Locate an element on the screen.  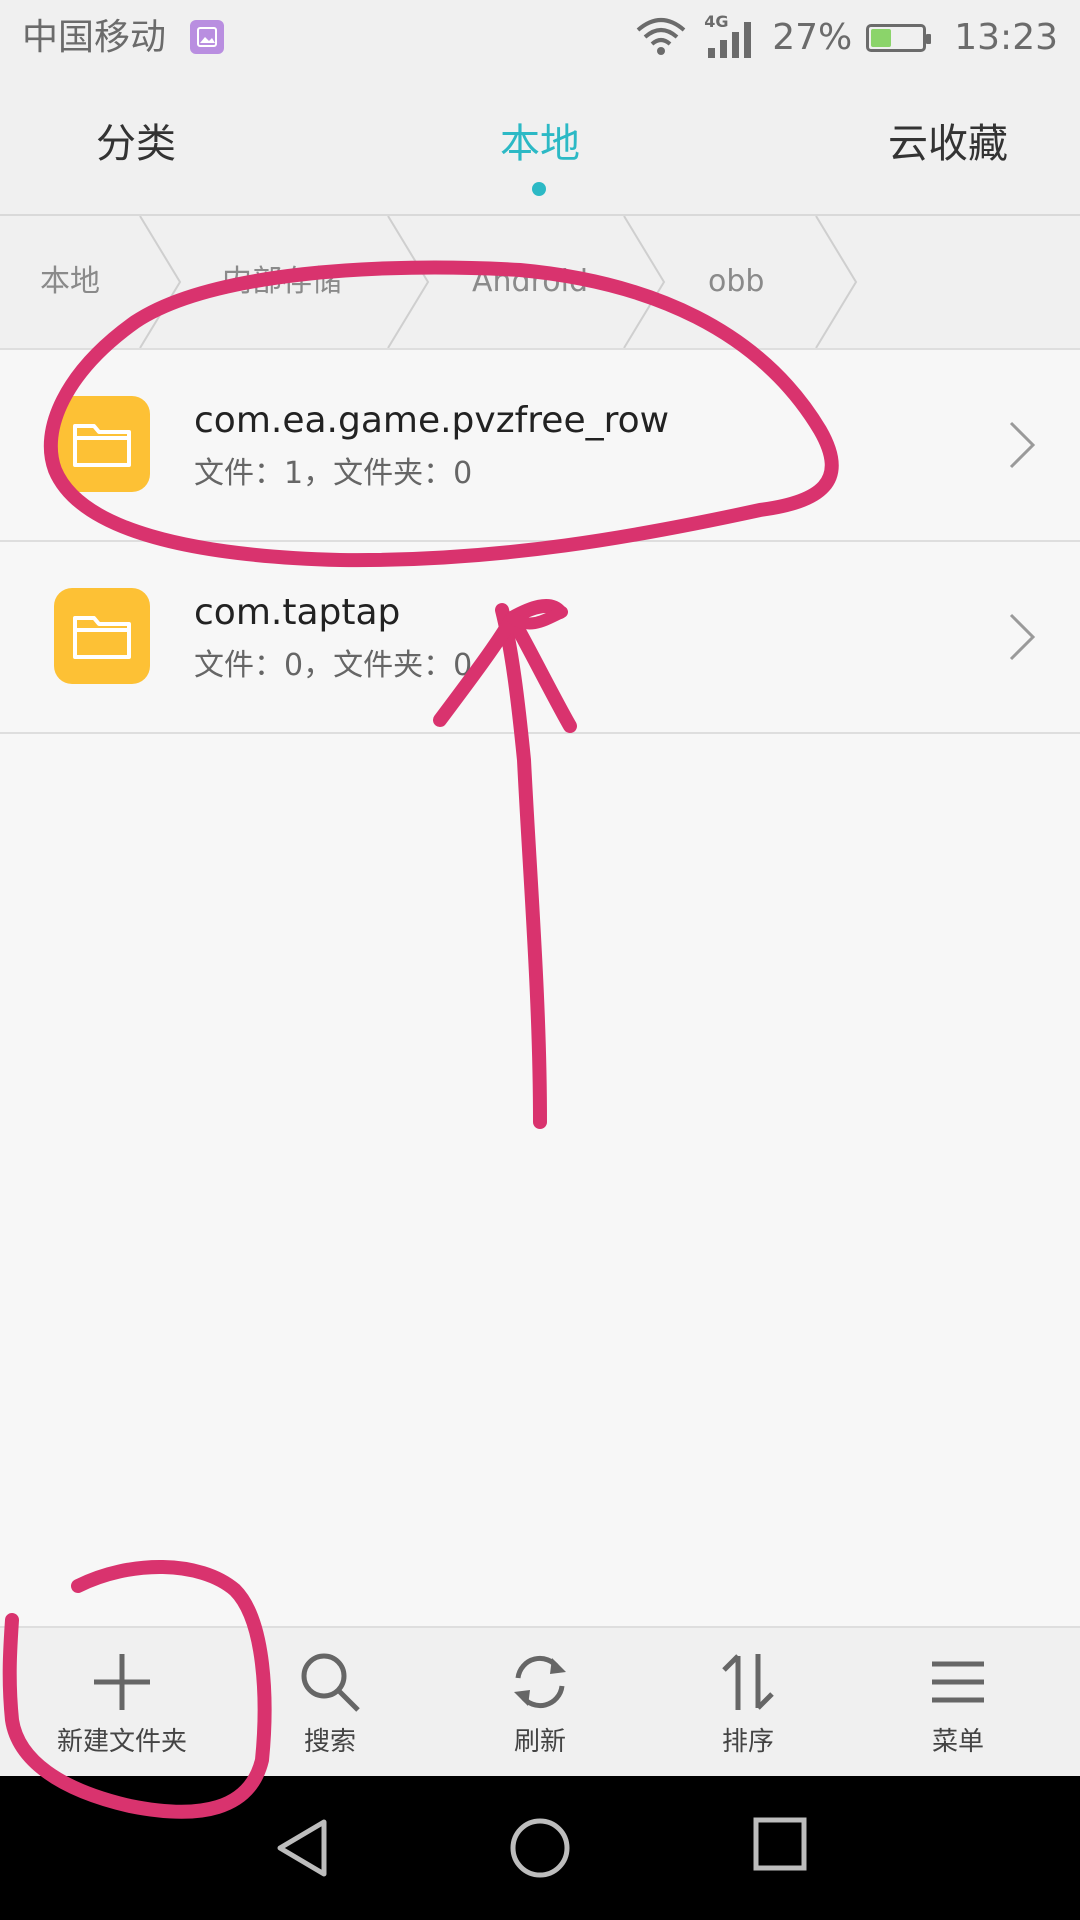
sort-icon is located at coordinates (748, 1682).